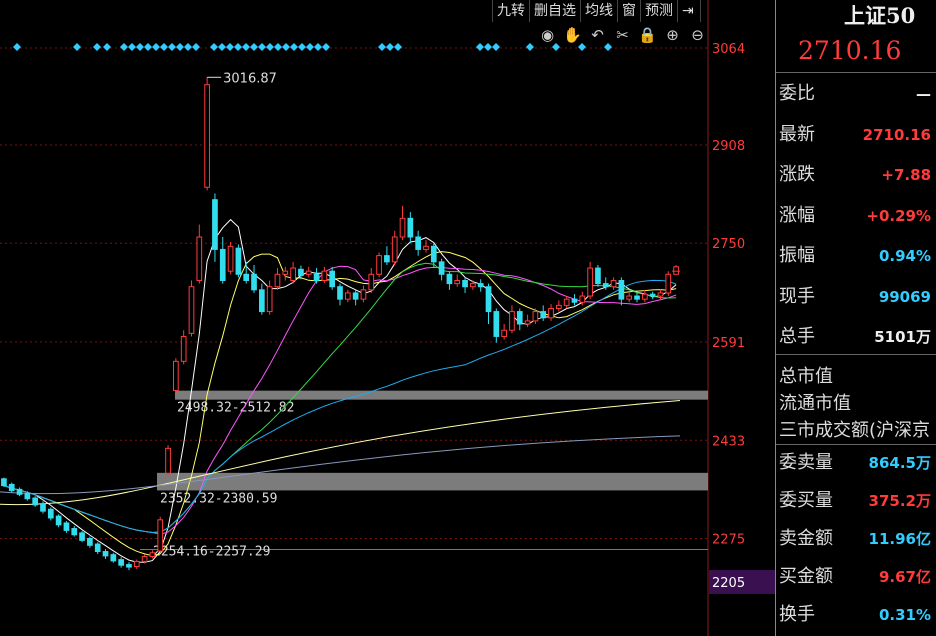 This screenshot has height=636, width=936. What do you see at coordinates (511, 11) in the screenshot?
I see `tb-nine-turn-button: 九转` at bounding box center [511, 11].